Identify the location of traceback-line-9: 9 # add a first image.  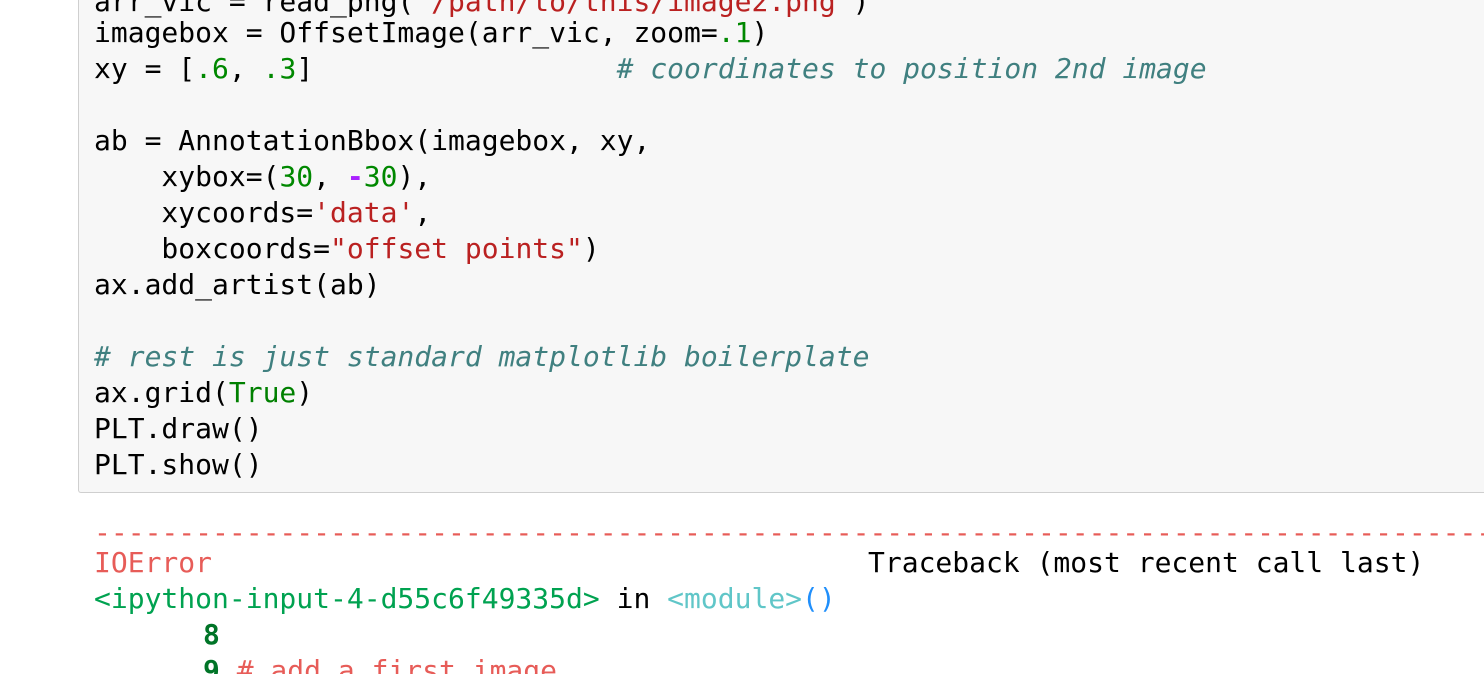
(380, 663).